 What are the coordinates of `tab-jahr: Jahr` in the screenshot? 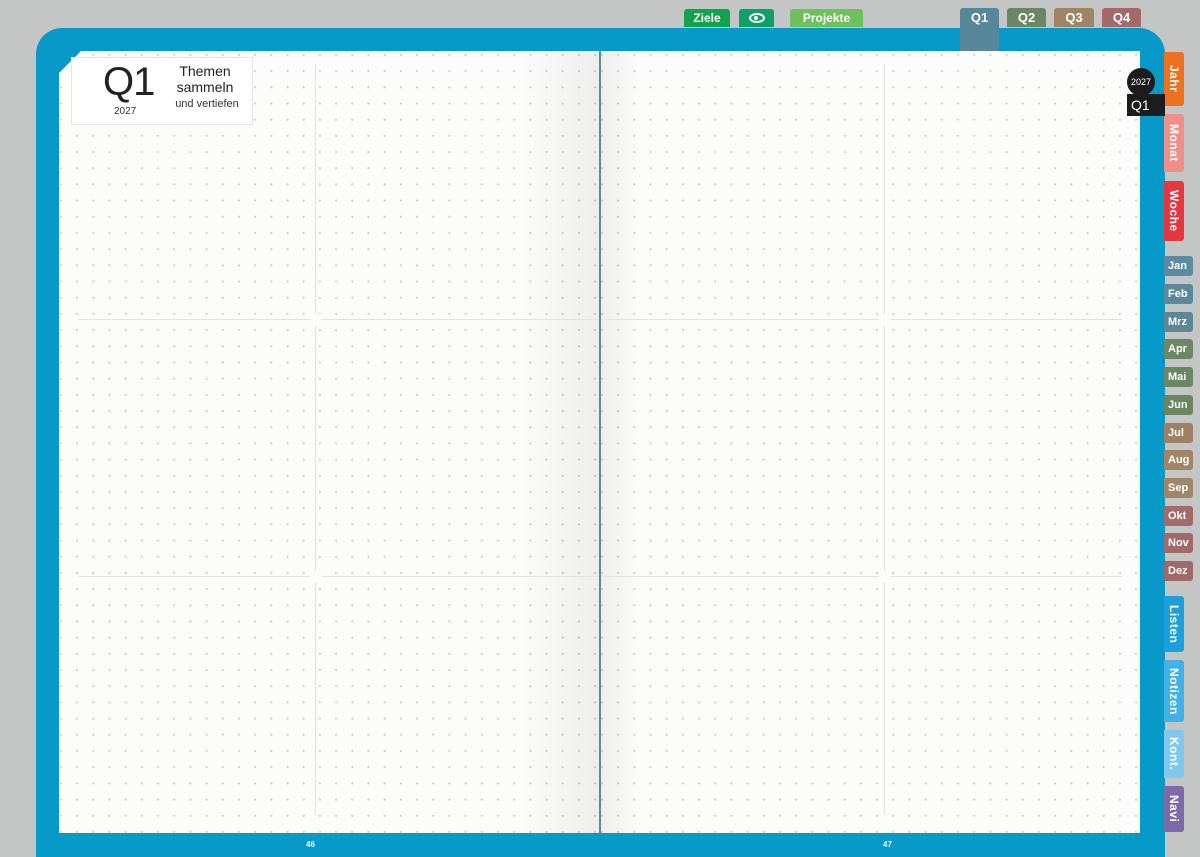 It's located at (1174, 79).